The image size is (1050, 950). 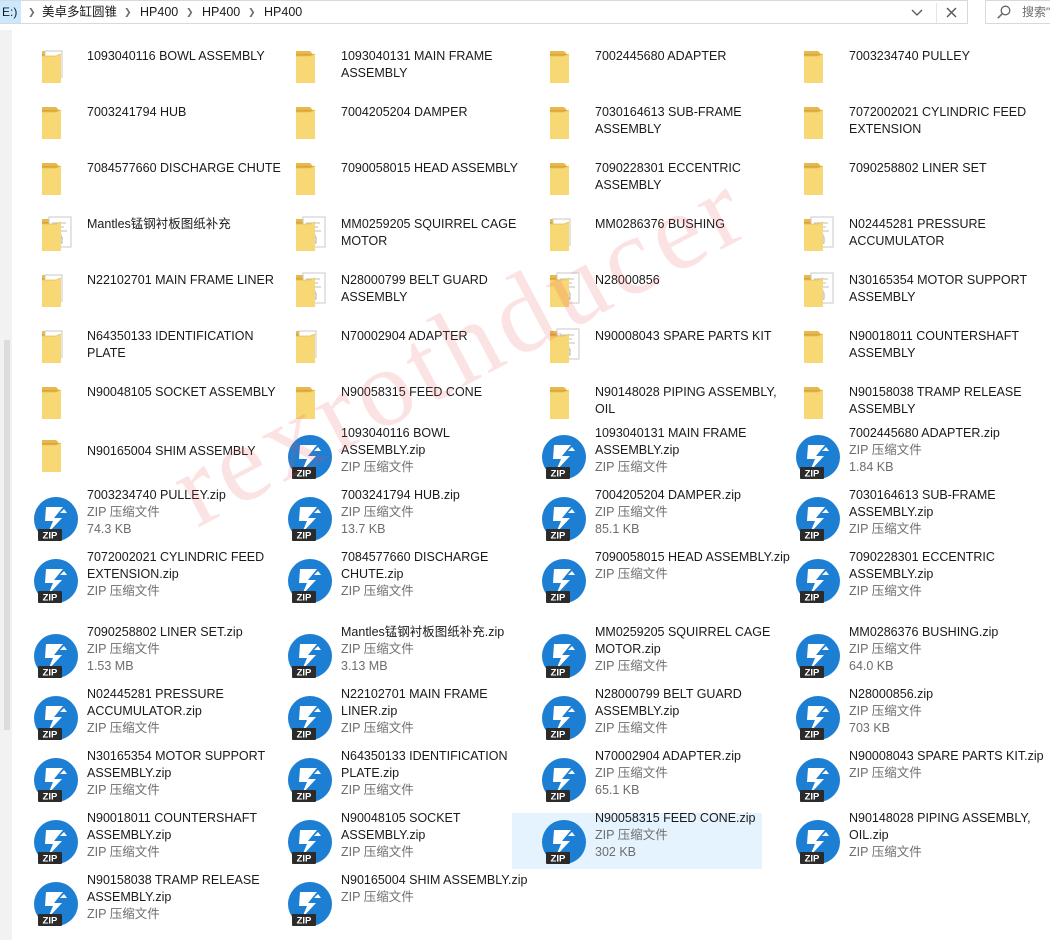 What do you see at coordinates (138, 402) in the screenshot?
I see `folder-item: N90048105 SOCKET ASSEMBLY` at bounding box center [138, 402].